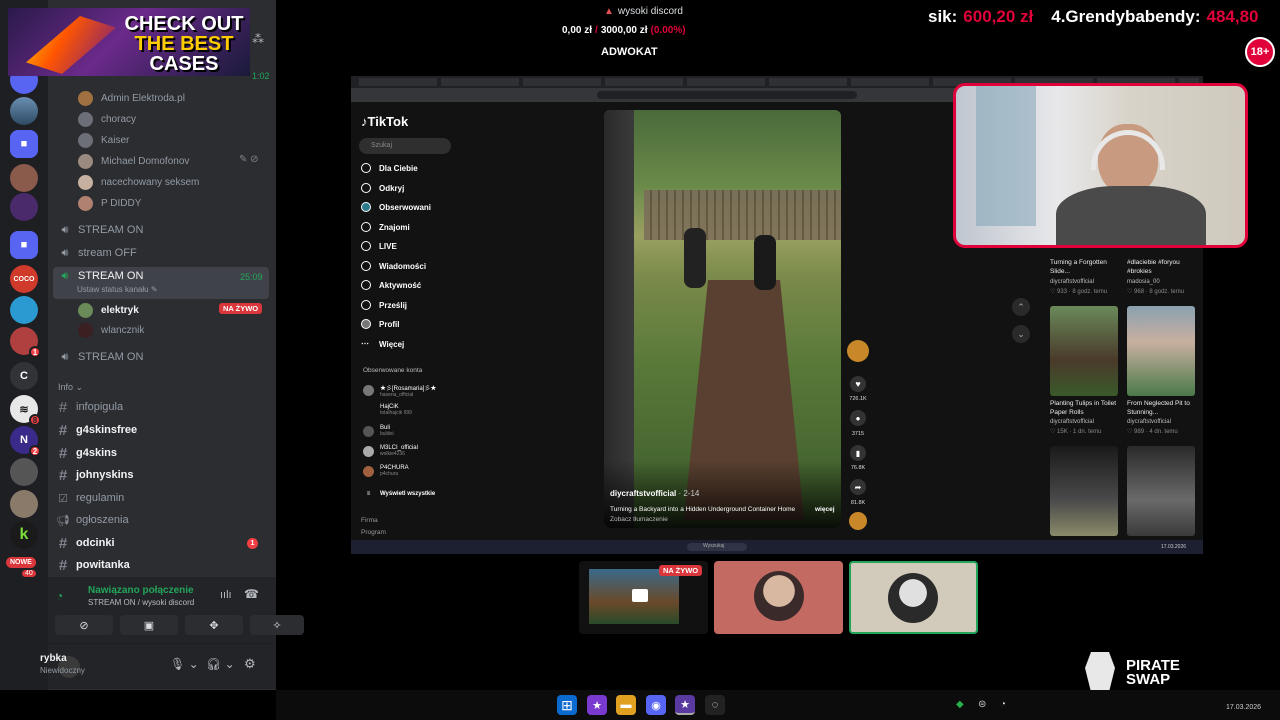 This screenshot has width=1280, height=720. I want to click on followed-account: ★彡[Rosamaria]彡★ hasena_official, so click(399, 390).